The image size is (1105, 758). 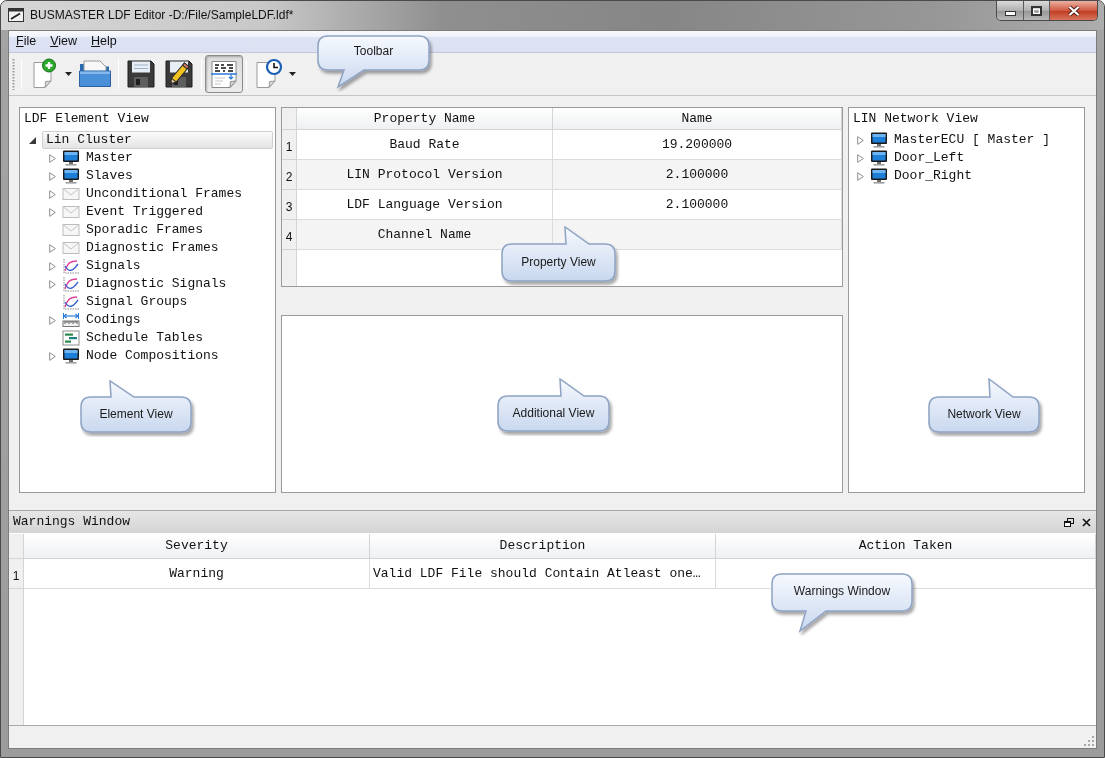 What do you see at coordinates (972, 140) in the screenshot?
I see `tree-item: MasterECU [ Master ]` at bounding box center [972, 140].